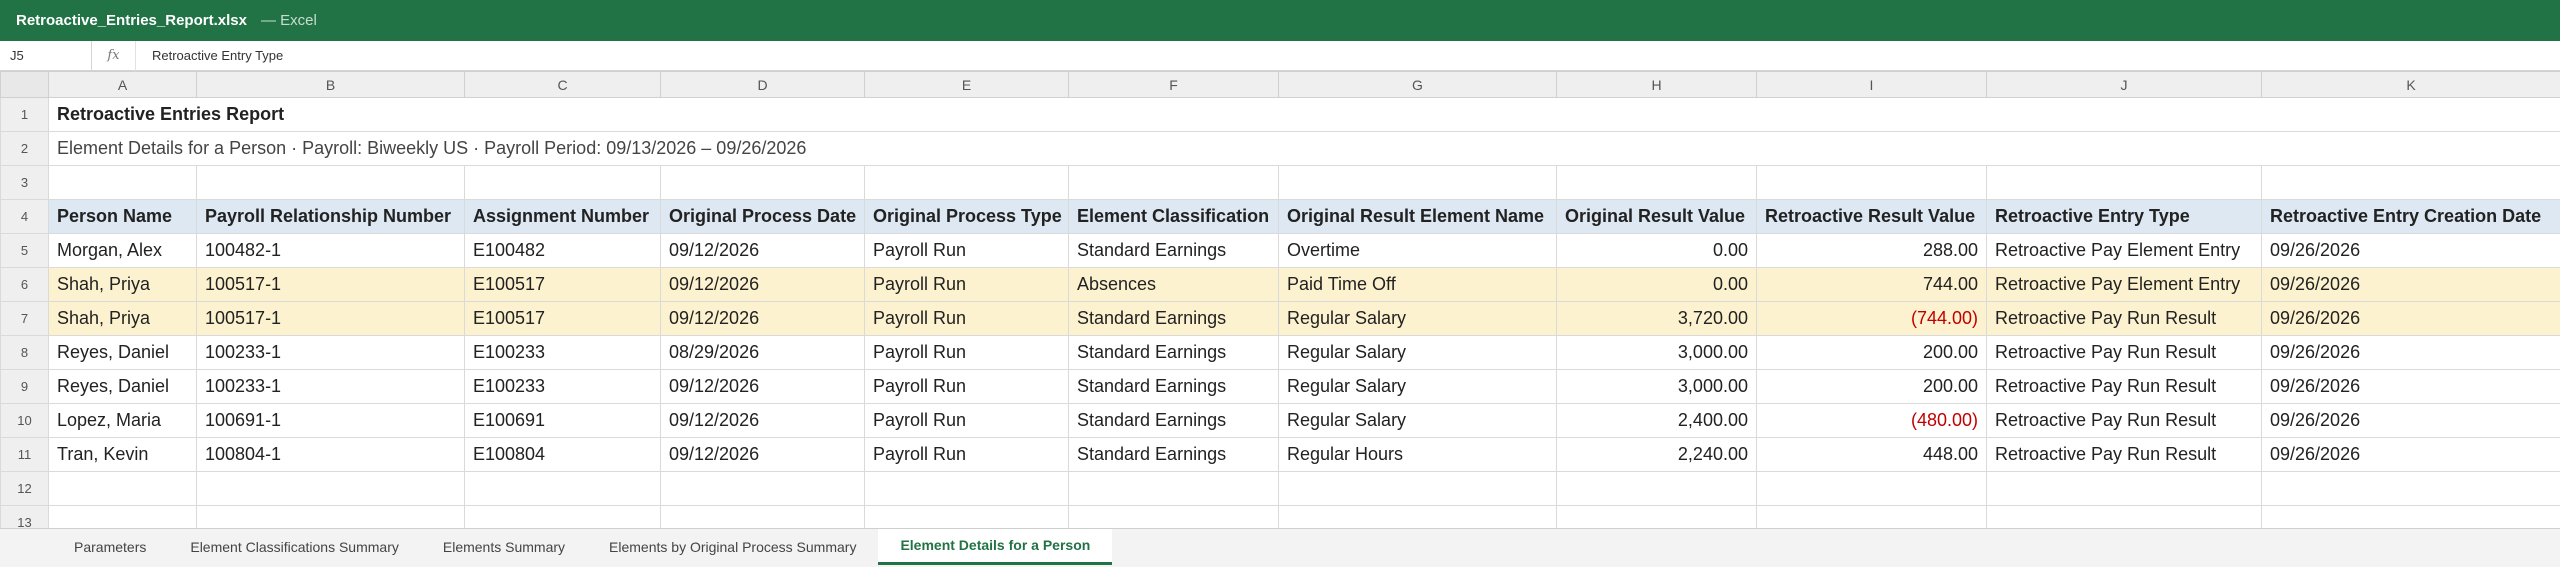 This screenshot has width=2560, height=567. What do you see at coordinates (1173, 84) in the screenshot?
I see `column-header: F` at bounding box center [1173, 84].